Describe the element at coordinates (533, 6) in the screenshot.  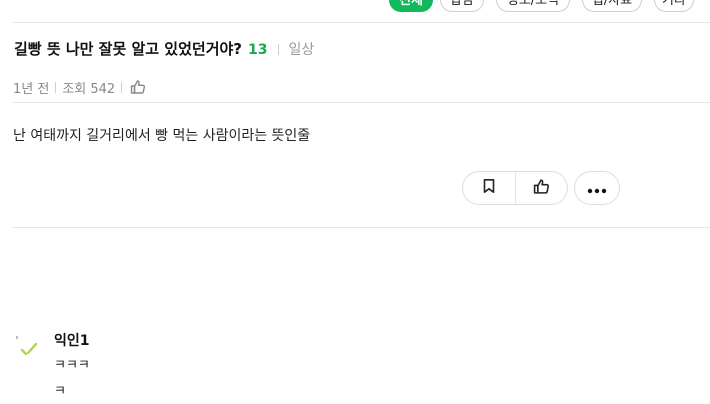
I see `category-tab-info: 정보/조직` at that location.